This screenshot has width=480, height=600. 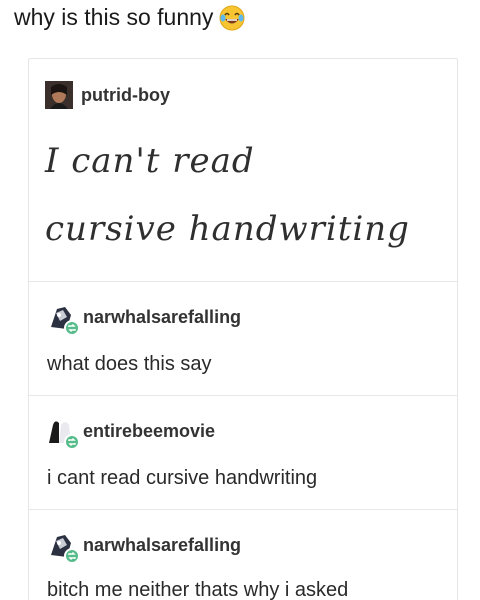 What do you see at coordinates (150, 161) in the screenshot?
I see `cursive-line-1: I can't read` at bounding box center [150, 161].